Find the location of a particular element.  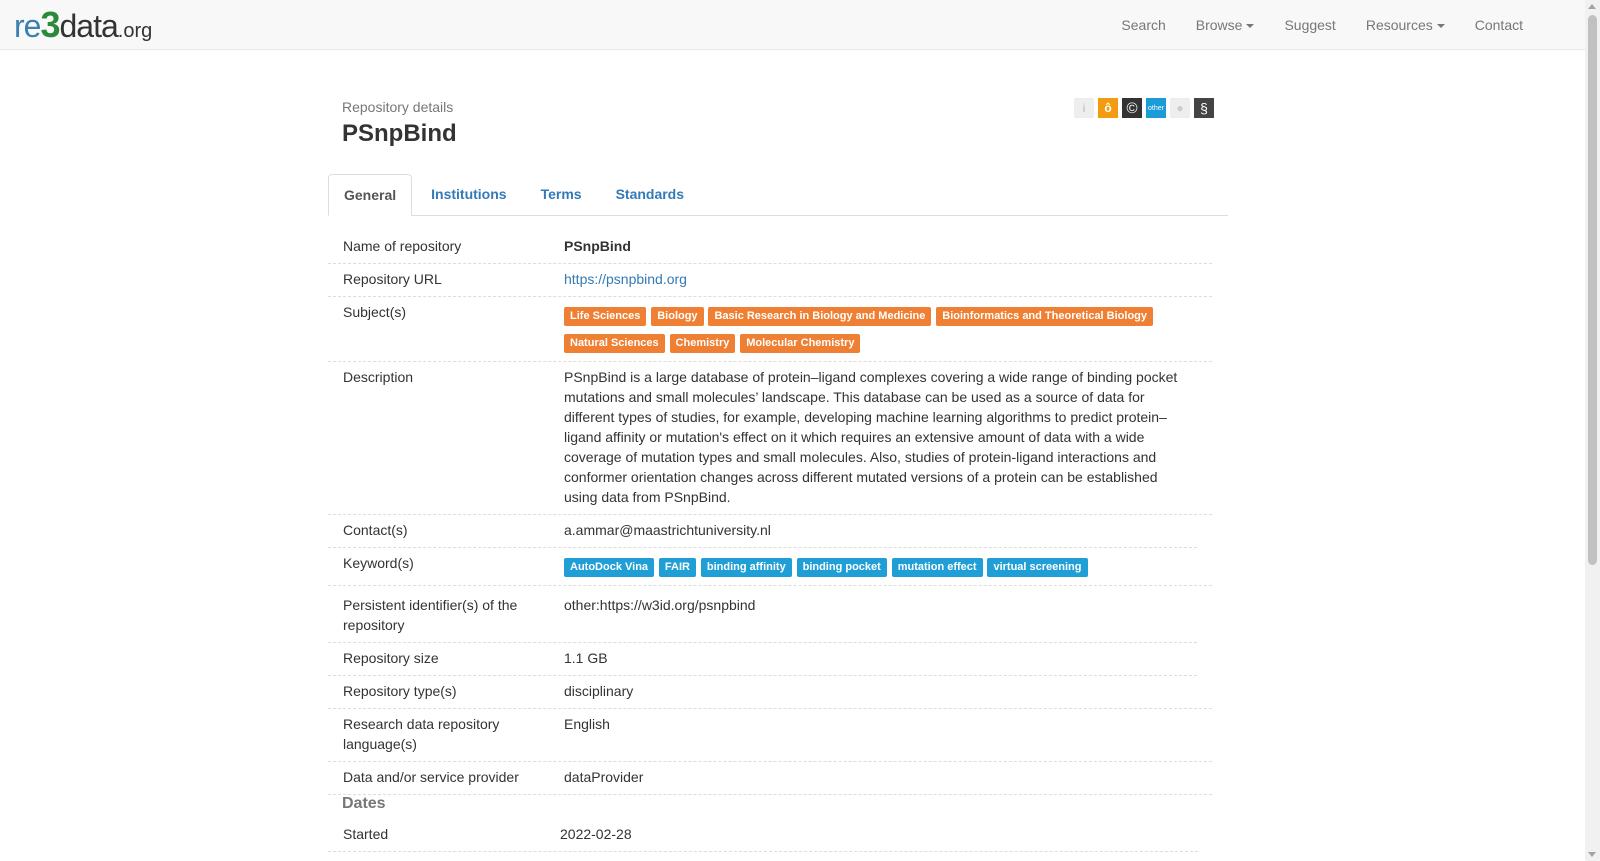

subject-tag: Basic Research in Biology and Medicine is located at coordinates (820, 316).